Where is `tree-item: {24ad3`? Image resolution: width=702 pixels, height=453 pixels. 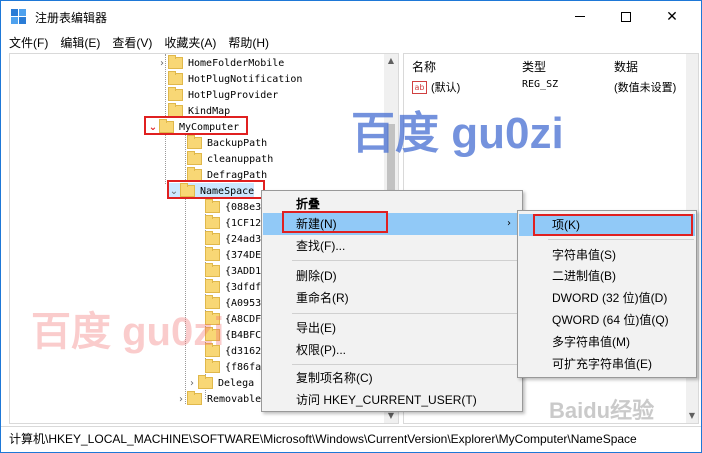
tree-item: {24ad3 is located at coordinates (227, 239).